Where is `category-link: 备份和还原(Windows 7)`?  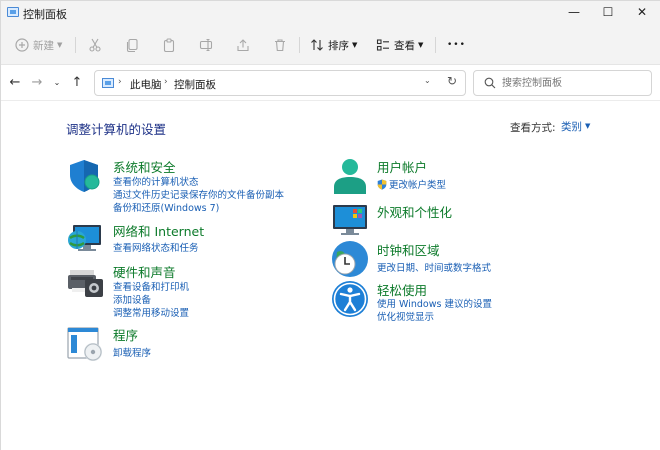 category-link: 备份和还原(Windows 7) is located at coordinates (166, 207).